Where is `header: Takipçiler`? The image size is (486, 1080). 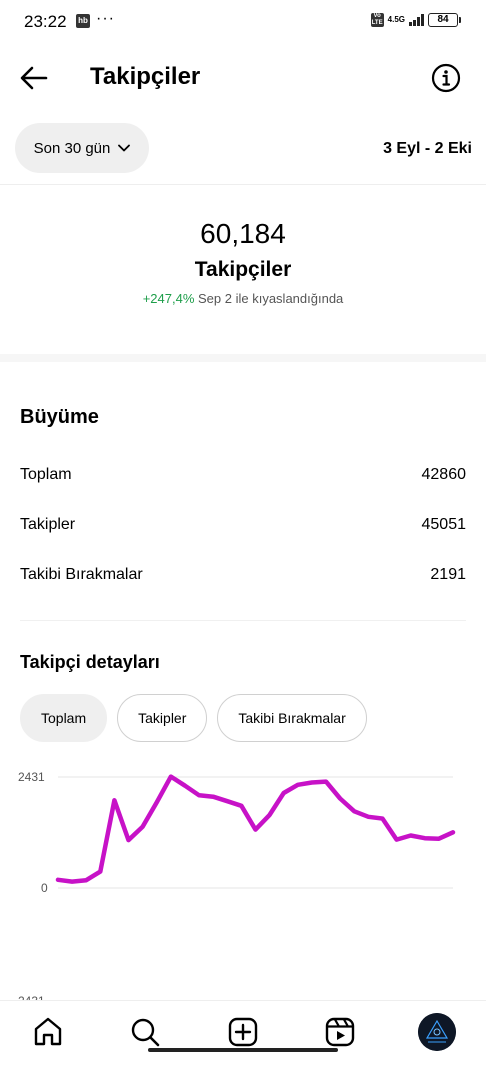
header: Takipçiler is located at coordinates (243, 78).